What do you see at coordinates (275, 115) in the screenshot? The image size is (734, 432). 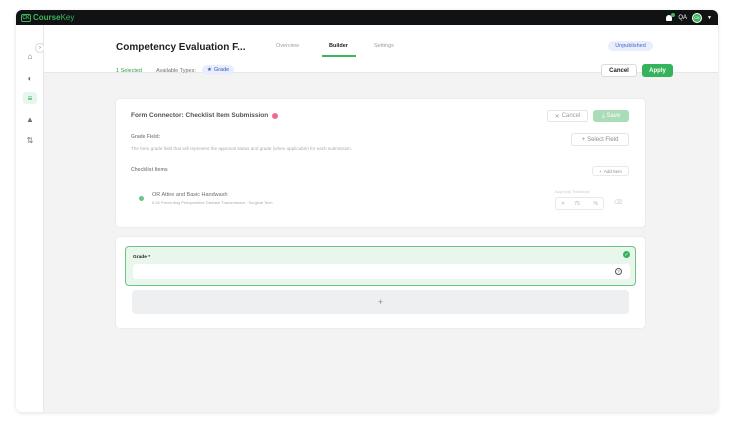 I see `warning-icon` at bounding box center [275, 115].